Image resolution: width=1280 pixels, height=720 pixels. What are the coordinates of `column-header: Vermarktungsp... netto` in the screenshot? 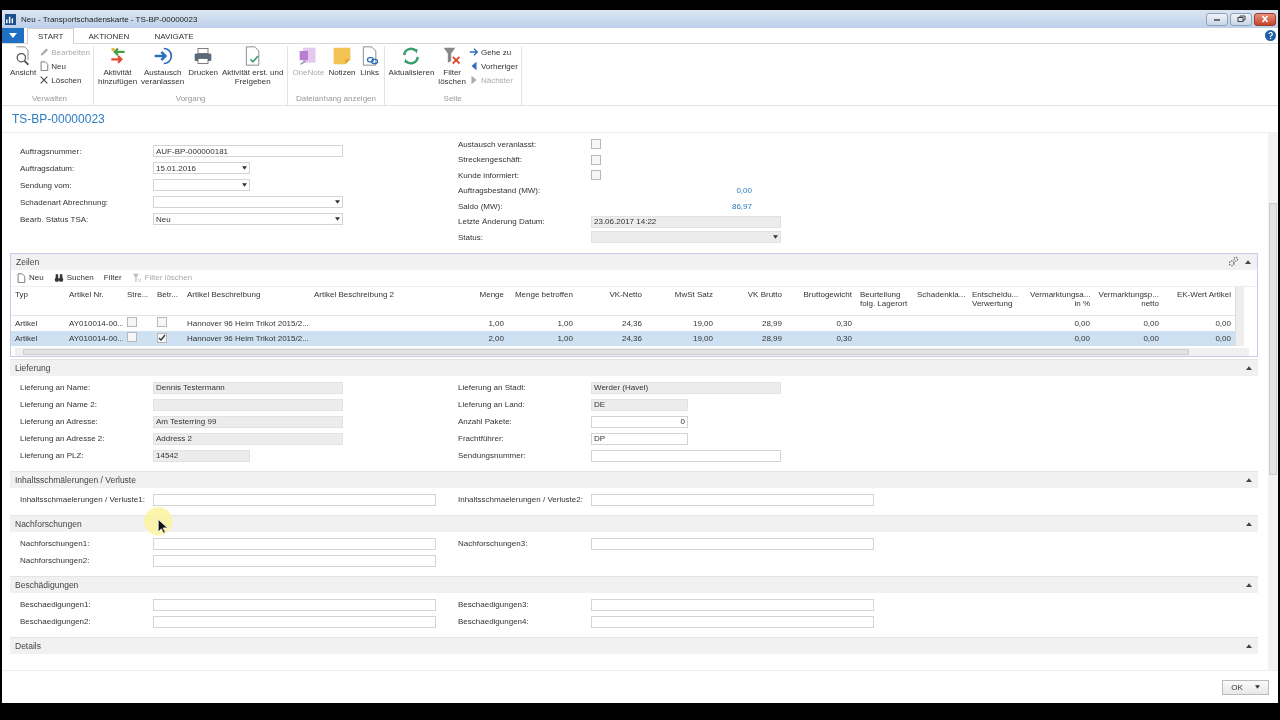 It's located at (1128, 300).